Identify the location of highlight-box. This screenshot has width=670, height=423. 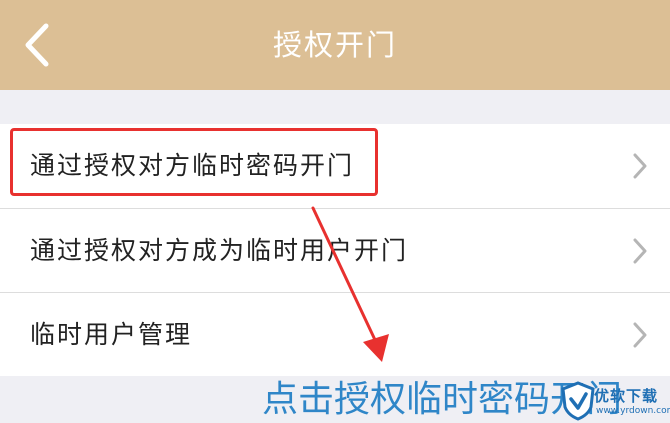
(194, 162).